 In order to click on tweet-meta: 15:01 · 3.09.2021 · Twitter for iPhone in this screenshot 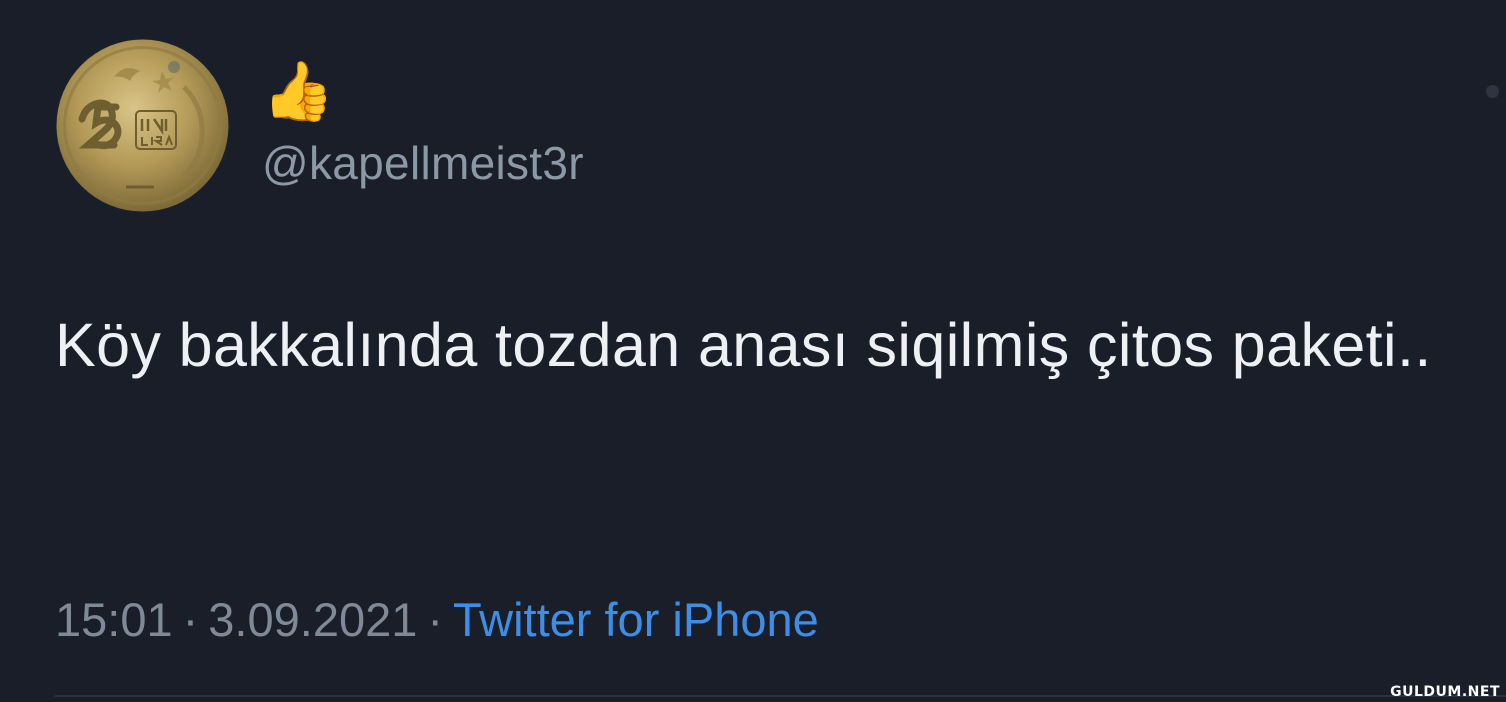, I will do `click(437, 620)`.